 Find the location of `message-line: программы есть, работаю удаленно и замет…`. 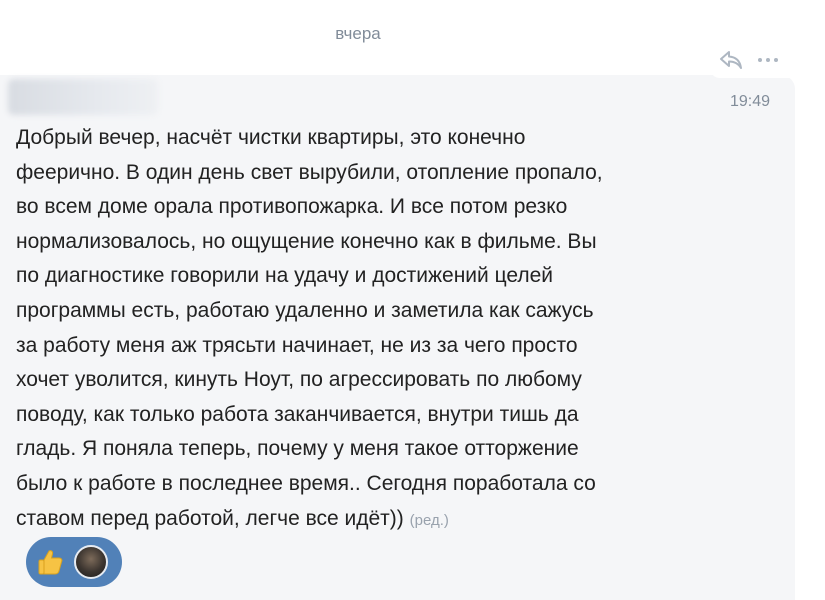

message-line: программы есть, работаю удаленно и замет… is located at coordinates (305, 310).